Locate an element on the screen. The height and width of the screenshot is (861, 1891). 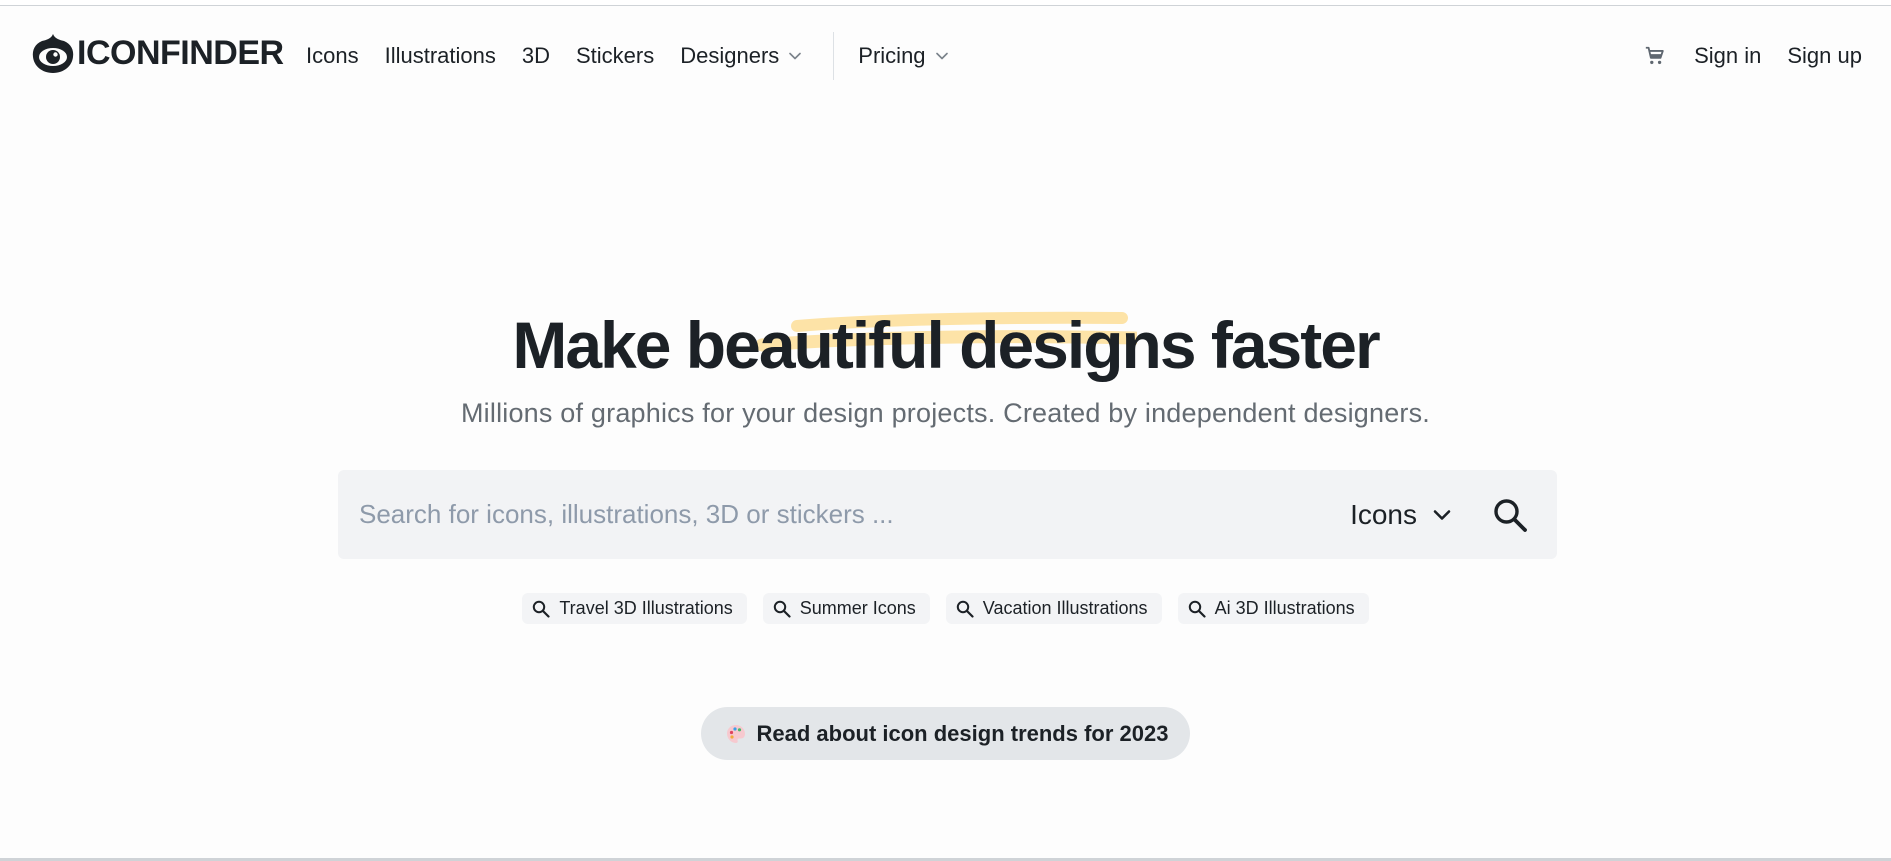
nav-icons: Icons is located at coordinates (332, 56).